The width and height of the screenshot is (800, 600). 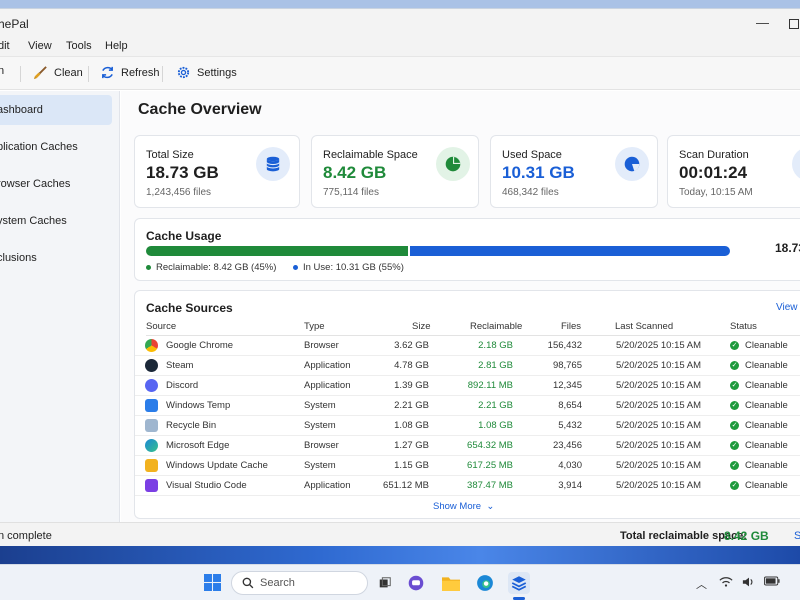 I want to click on card-sub: 468,342 files, so click(x=530, y=192).